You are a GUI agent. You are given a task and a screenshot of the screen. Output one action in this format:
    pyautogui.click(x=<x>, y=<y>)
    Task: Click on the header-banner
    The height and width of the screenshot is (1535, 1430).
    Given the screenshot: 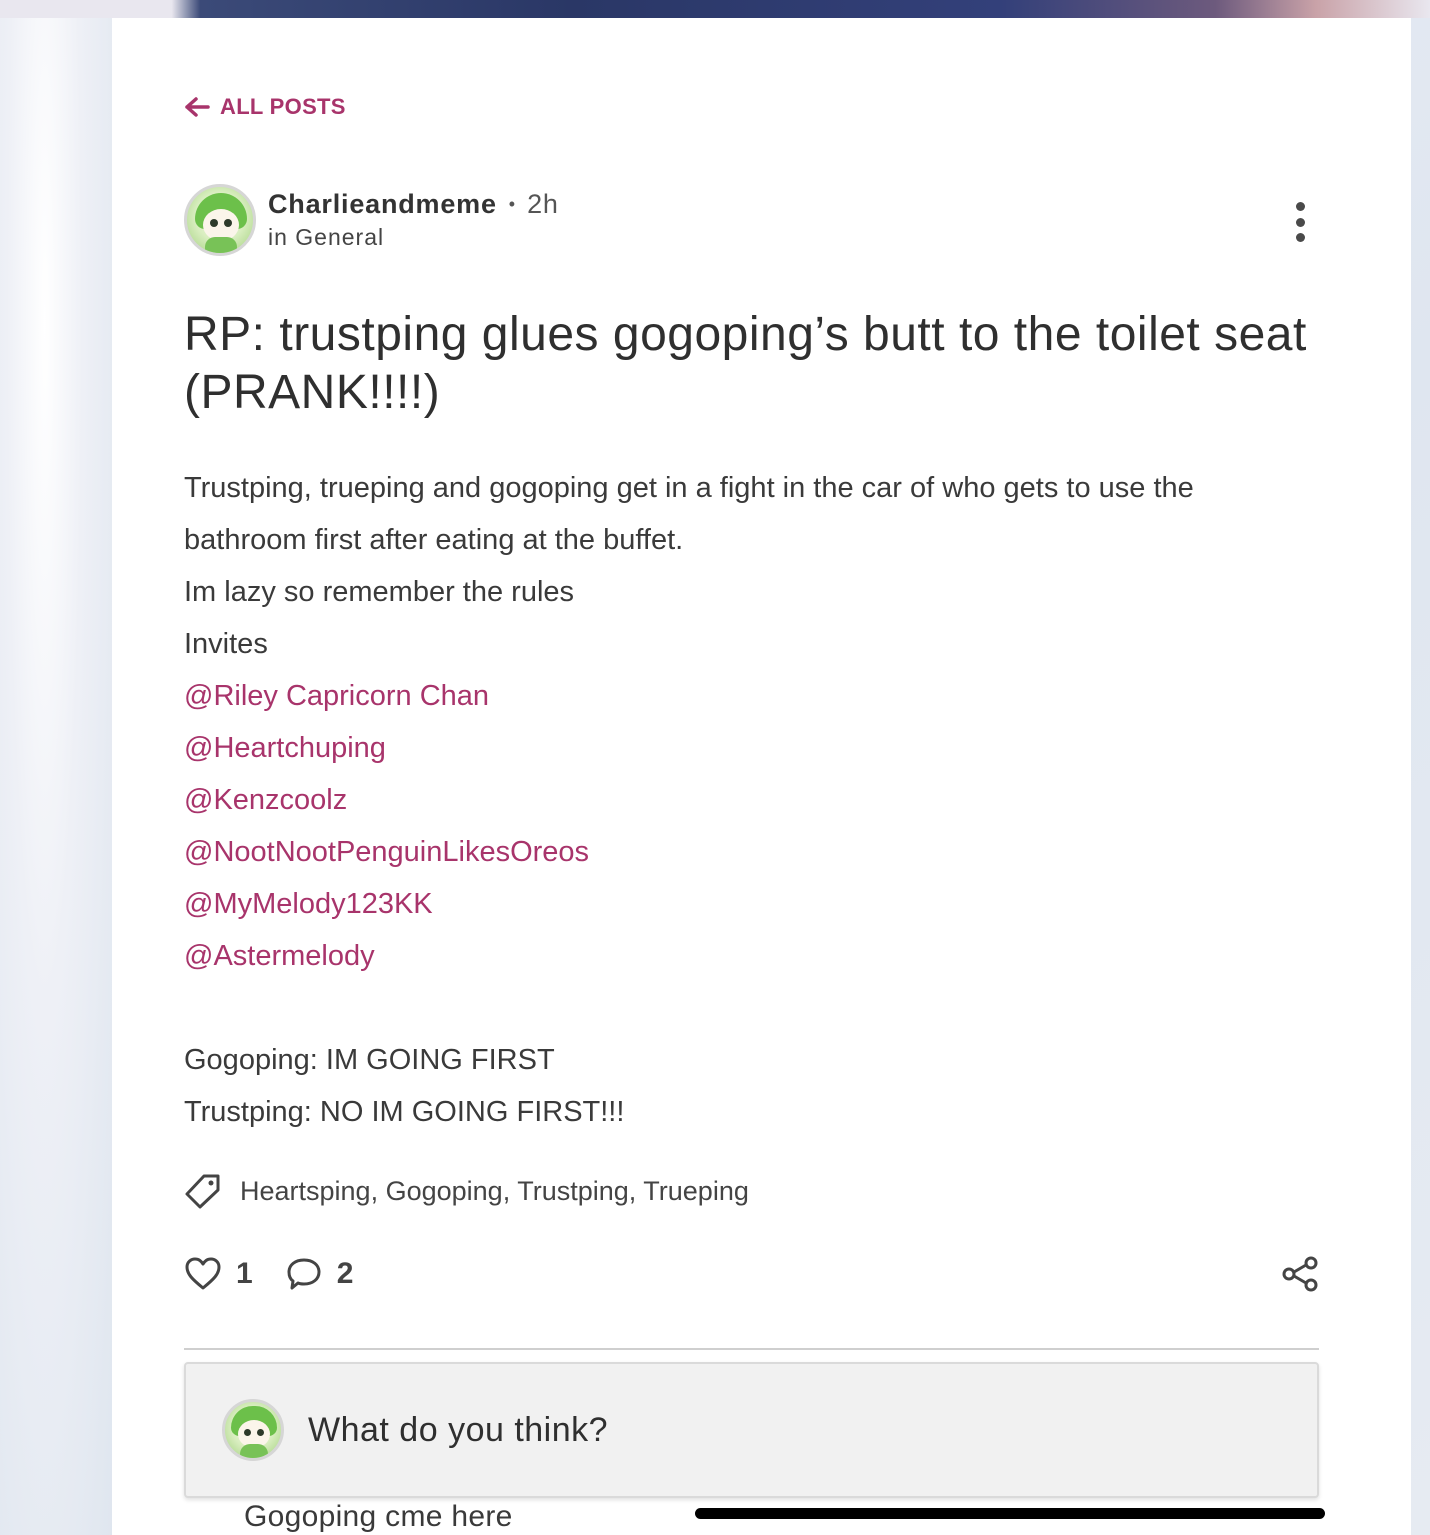 What is the action you would take?
    pyautogui.click(x=715, y=9)
    